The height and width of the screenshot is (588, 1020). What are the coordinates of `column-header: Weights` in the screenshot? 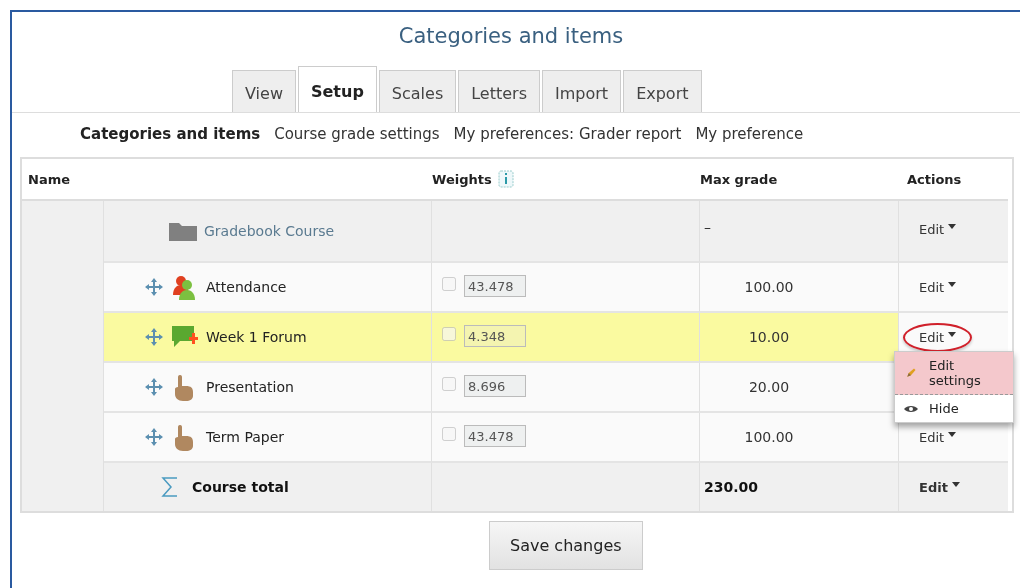 It's located at (462, 179).